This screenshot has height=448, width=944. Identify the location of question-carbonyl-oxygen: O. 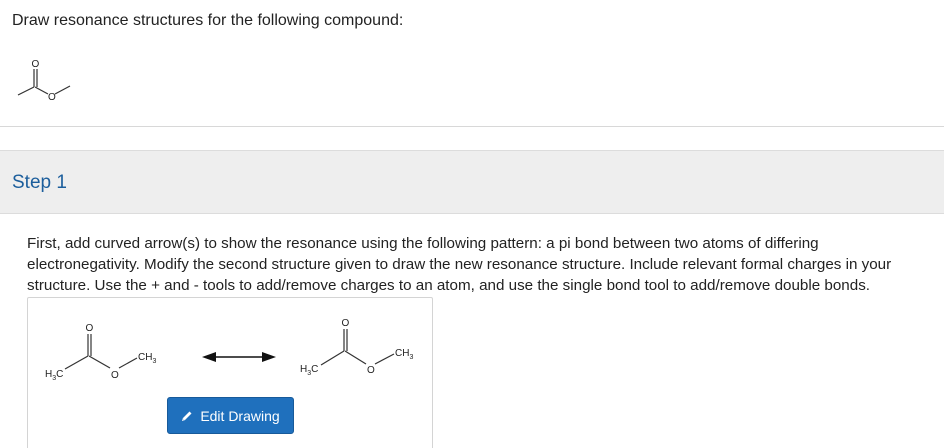
(36, 64).